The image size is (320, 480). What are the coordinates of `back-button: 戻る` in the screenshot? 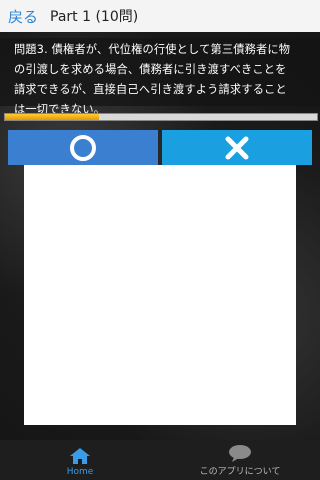 It's located at (23, 16).